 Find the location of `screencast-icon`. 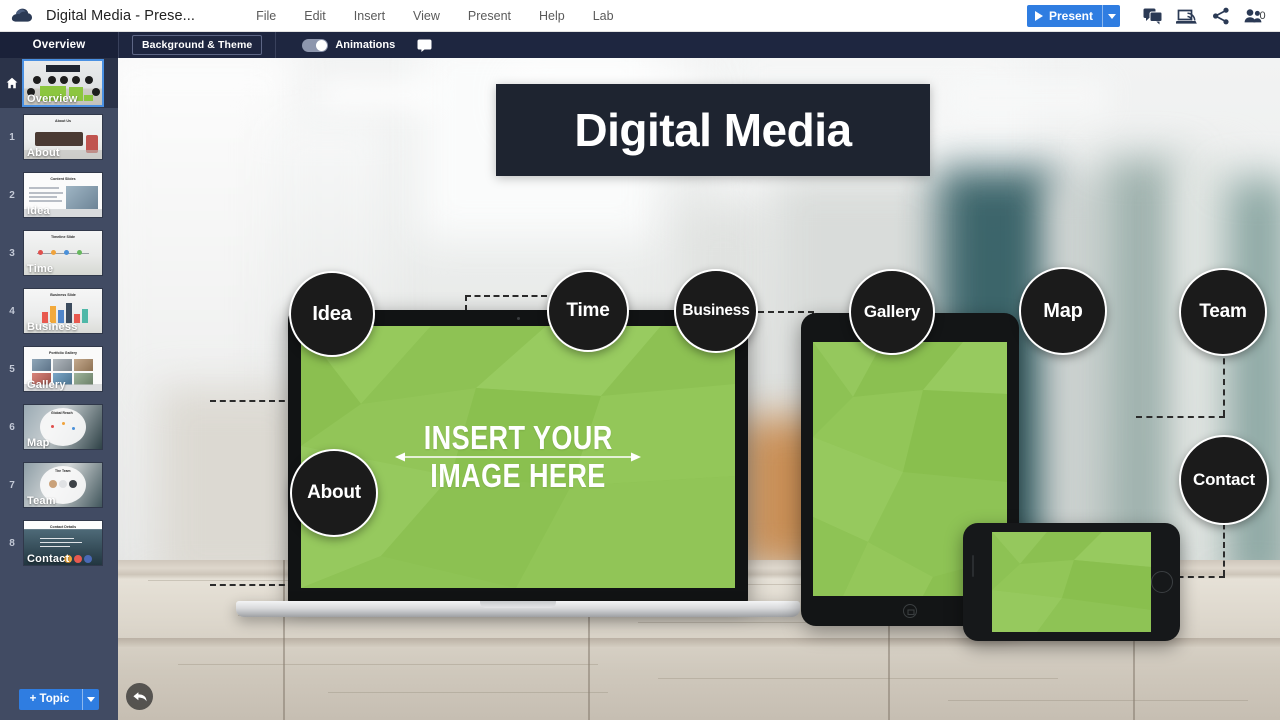

screencast-icon is located at coordinates (1186, 16).